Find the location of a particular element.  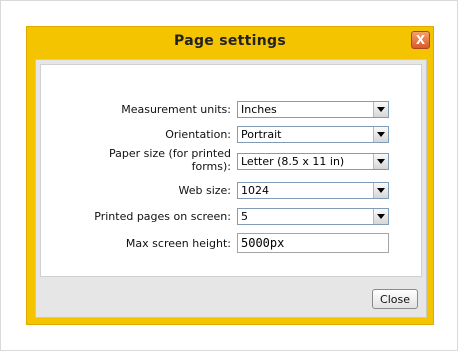

measurement-units-label: Measurement units: is located at coordinates (176, 109).